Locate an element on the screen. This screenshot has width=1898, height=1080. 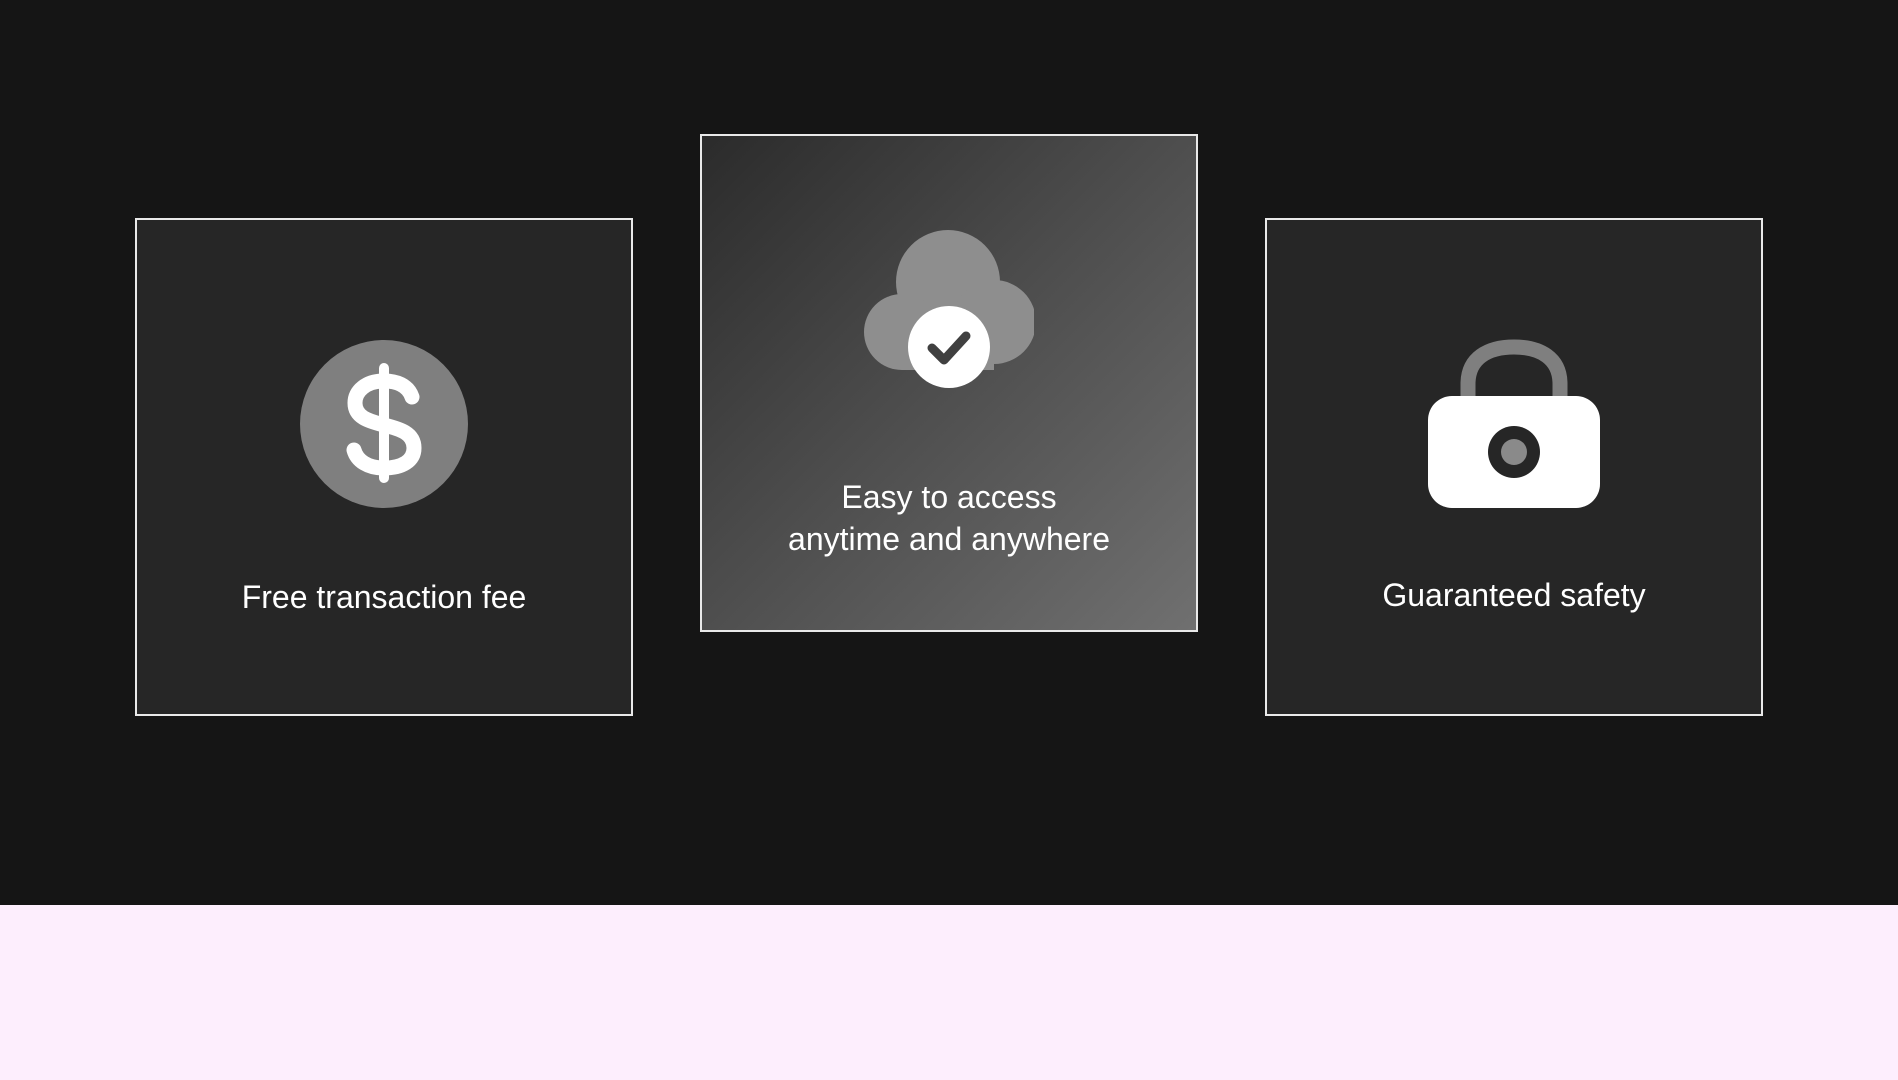
feature-card-guaranteed-safety: Guaranteed safety is located at coordinates (1514, 467).